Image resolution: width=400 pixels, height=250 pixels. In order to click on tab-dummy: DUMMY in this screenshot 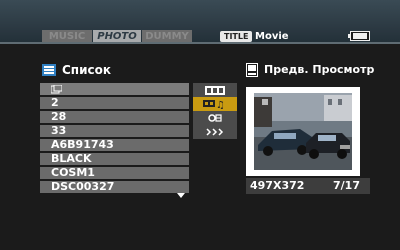, I will do `click(167, 37)`.